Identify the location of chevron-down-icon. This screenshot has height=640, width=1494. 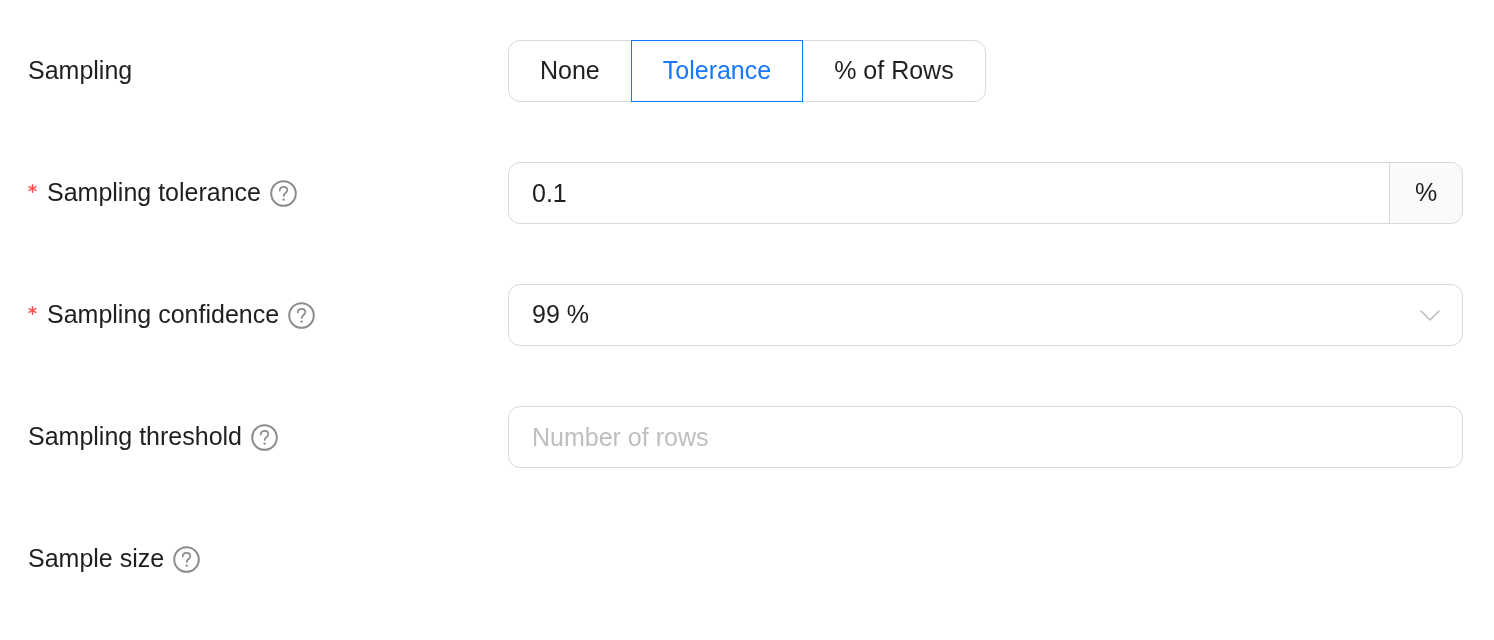
(1430, 315).